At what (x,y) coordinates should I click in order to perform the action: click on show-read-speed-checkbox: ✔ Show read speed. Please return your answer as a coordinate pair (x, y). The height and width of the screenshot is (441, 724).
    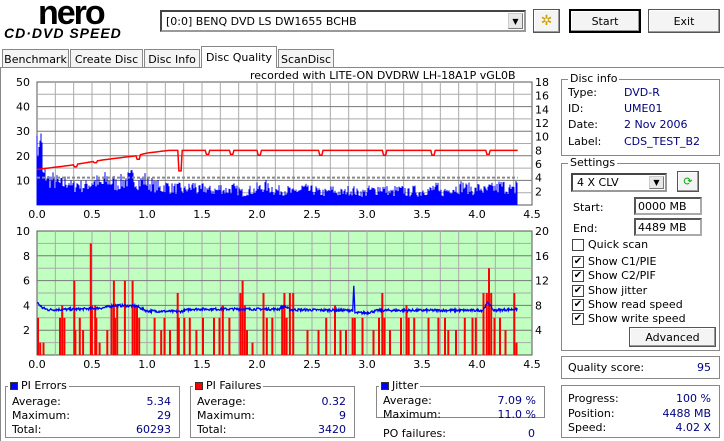
    Looking at the image, I should click on (627, 304).